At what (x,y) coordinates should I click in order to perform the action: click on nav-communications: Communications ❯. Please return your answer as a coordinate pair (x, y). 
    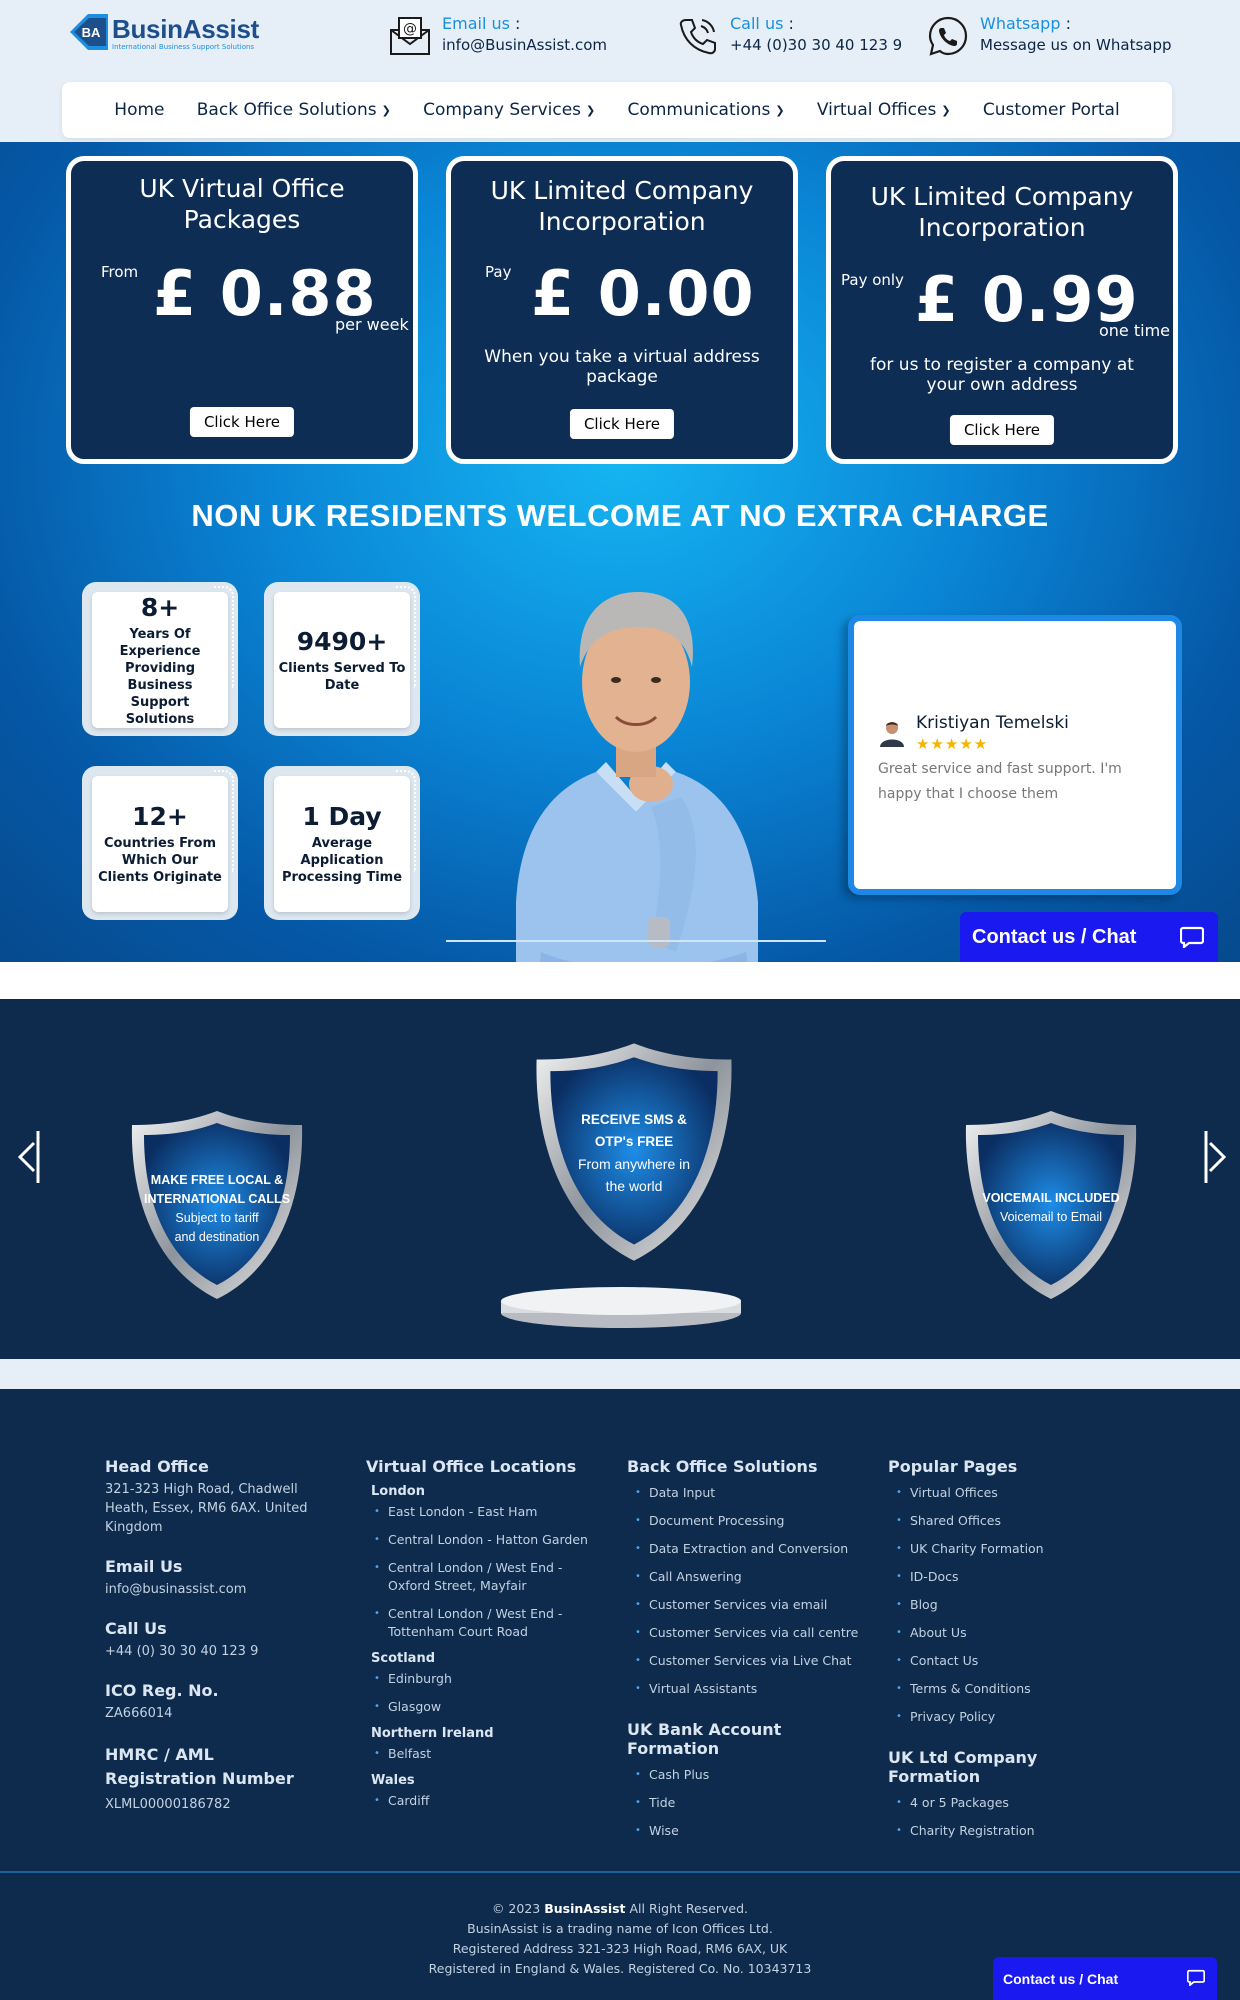
    Looking at the image, I should click on (706, 110).